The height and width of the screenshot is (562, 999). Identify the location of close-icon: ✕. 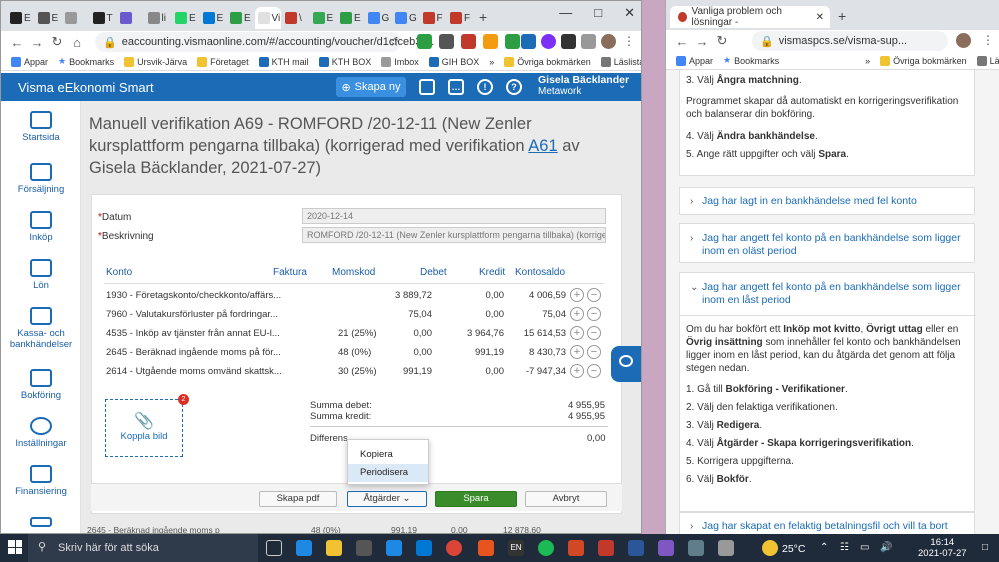
(629, 13).